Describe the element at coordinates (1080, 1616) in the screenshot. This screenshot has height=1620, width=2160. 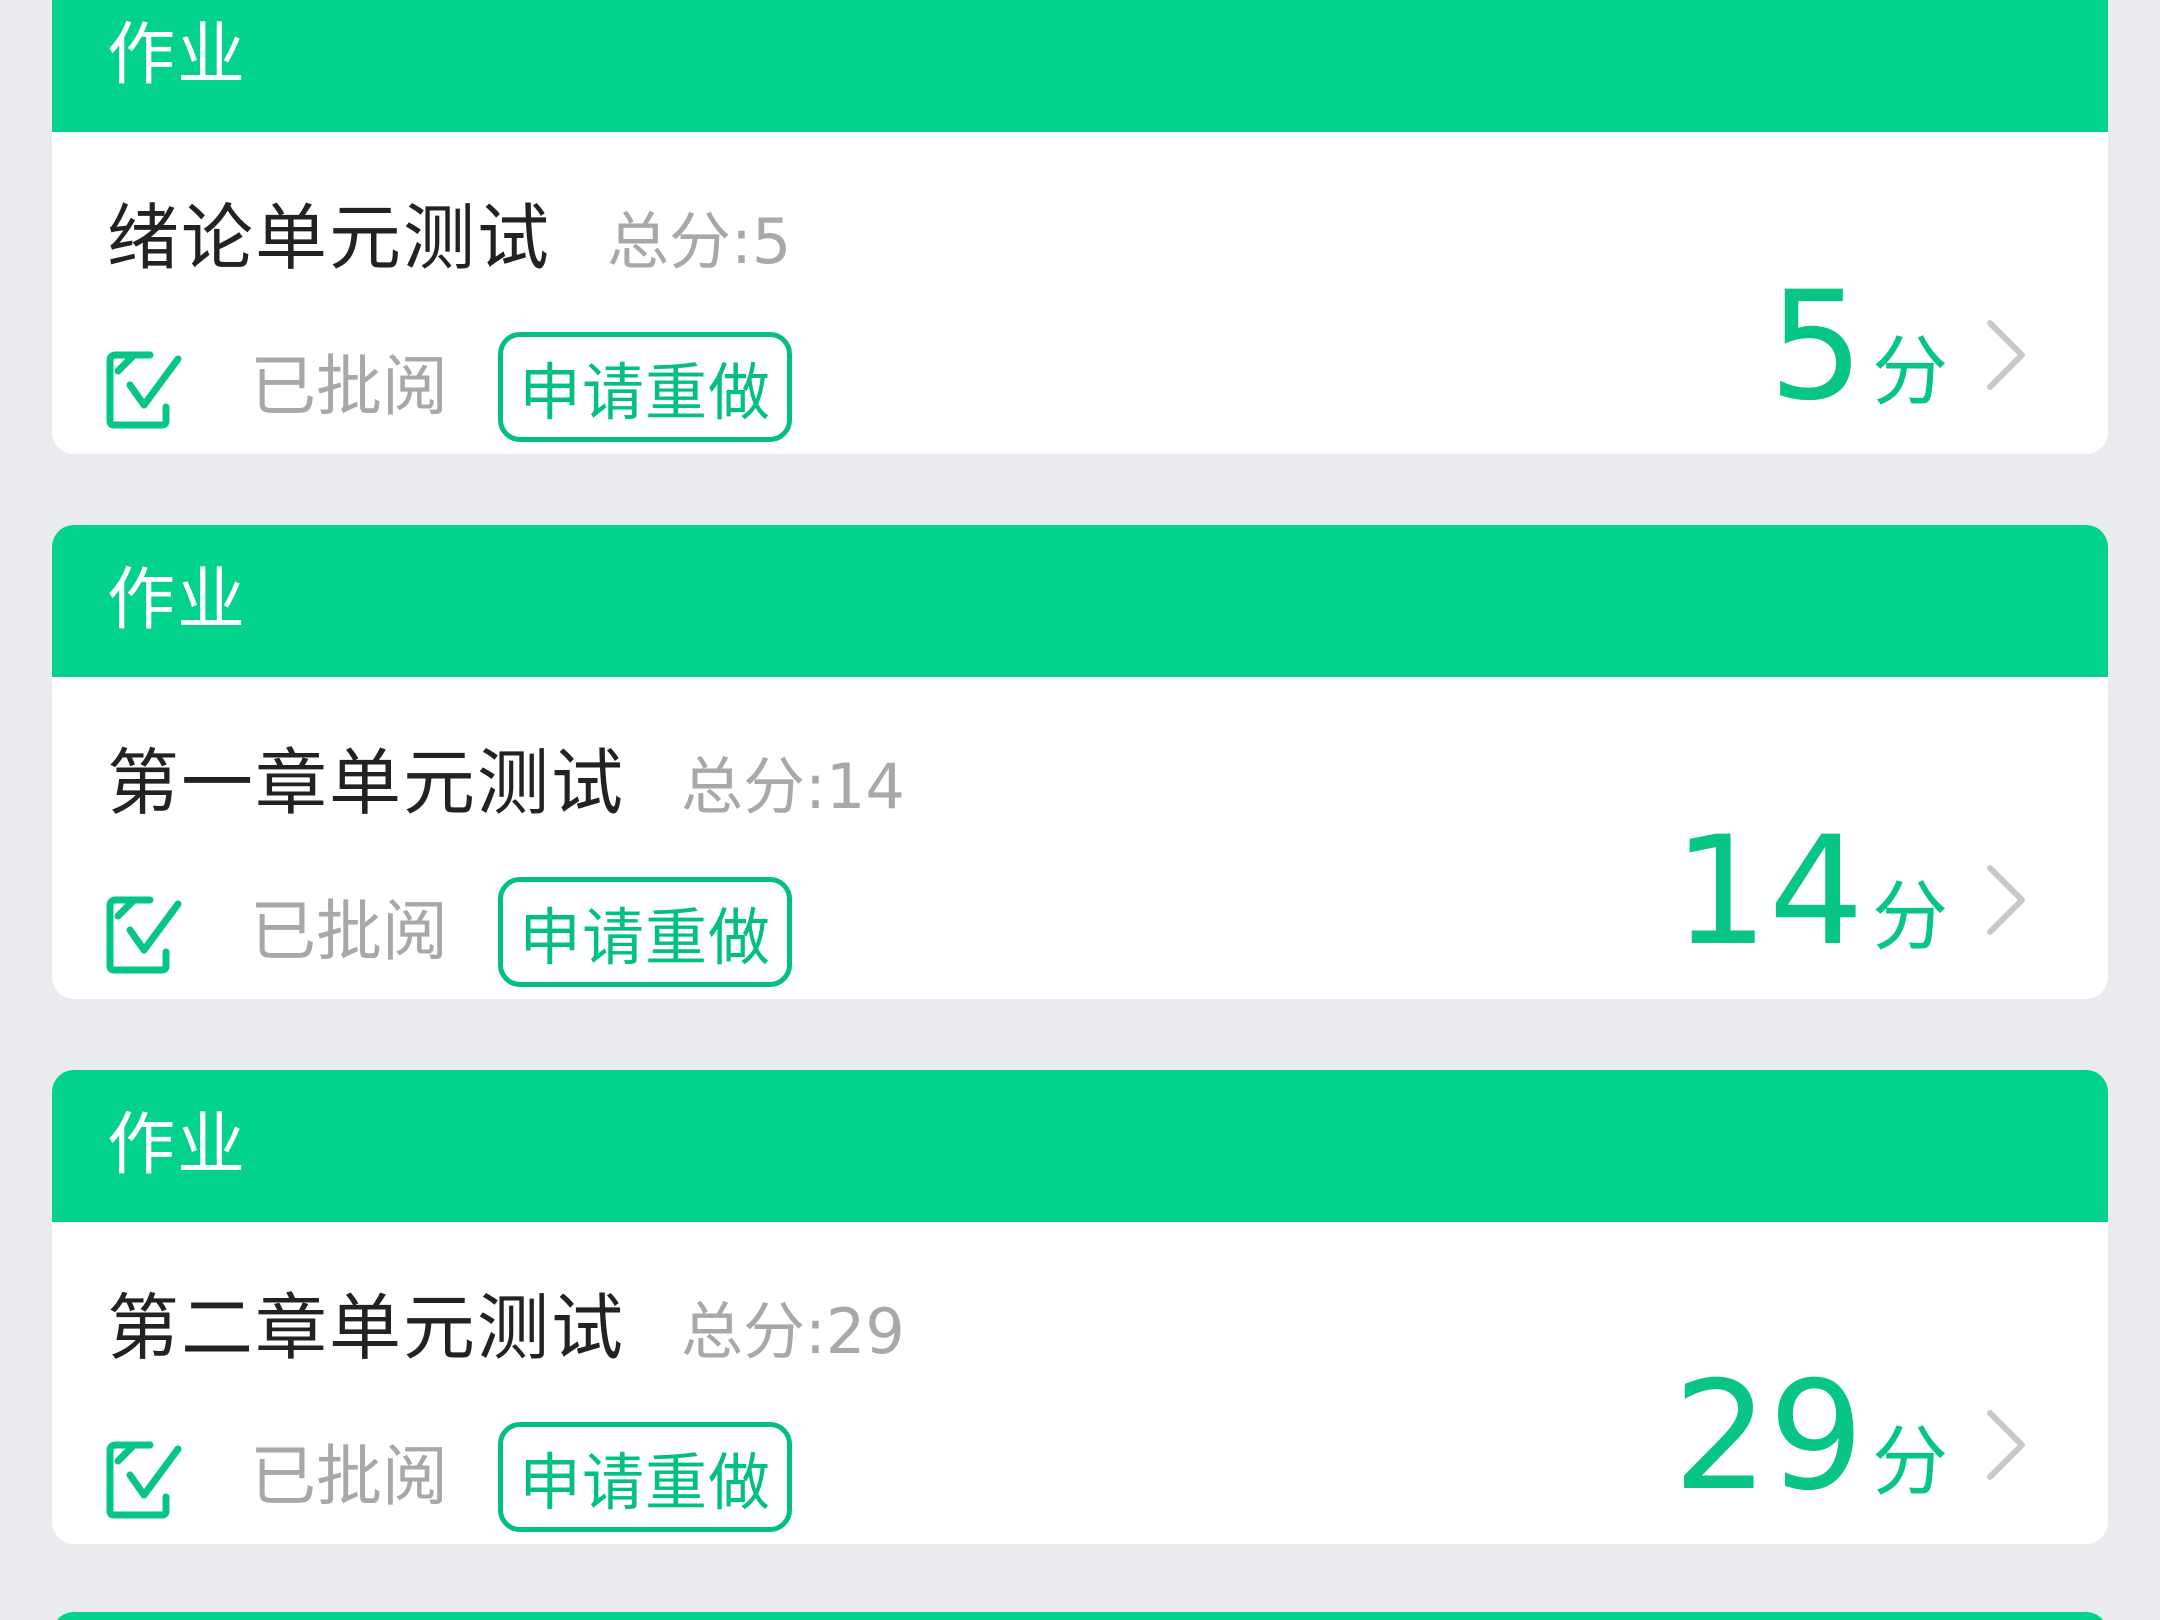
I see `next-card-header-edge` at that location.